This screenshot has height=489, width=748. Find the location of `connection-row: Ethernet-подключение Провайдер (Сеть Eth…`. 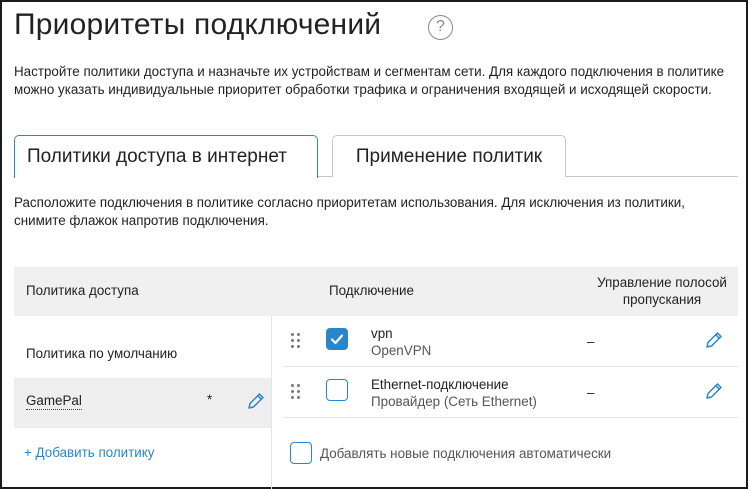

connection-row: Ethernet-подключение Провайдер (Сеть Eth… is located at coordinates (510, 393).